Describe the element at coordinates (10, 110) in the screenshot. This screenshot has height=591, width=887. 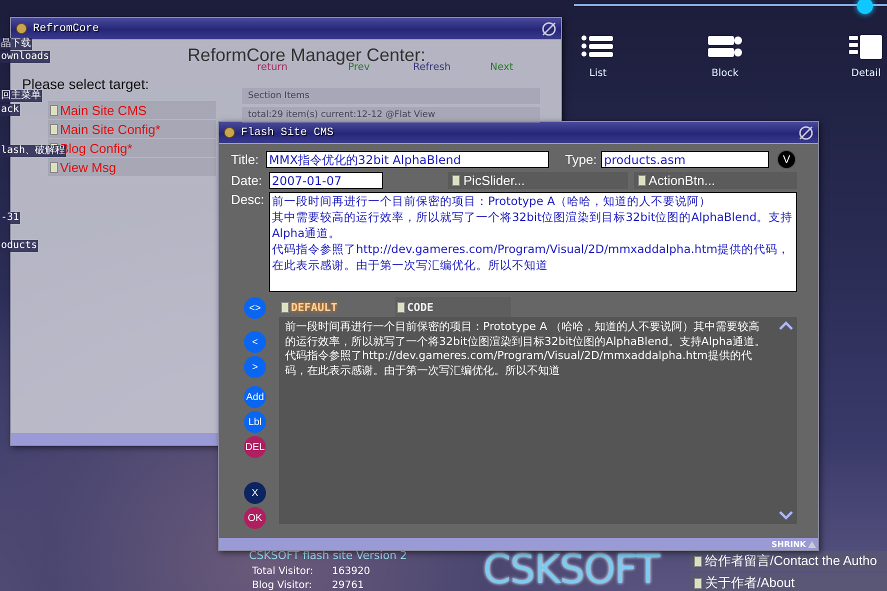
I see `background-link-text: ack` at that location.